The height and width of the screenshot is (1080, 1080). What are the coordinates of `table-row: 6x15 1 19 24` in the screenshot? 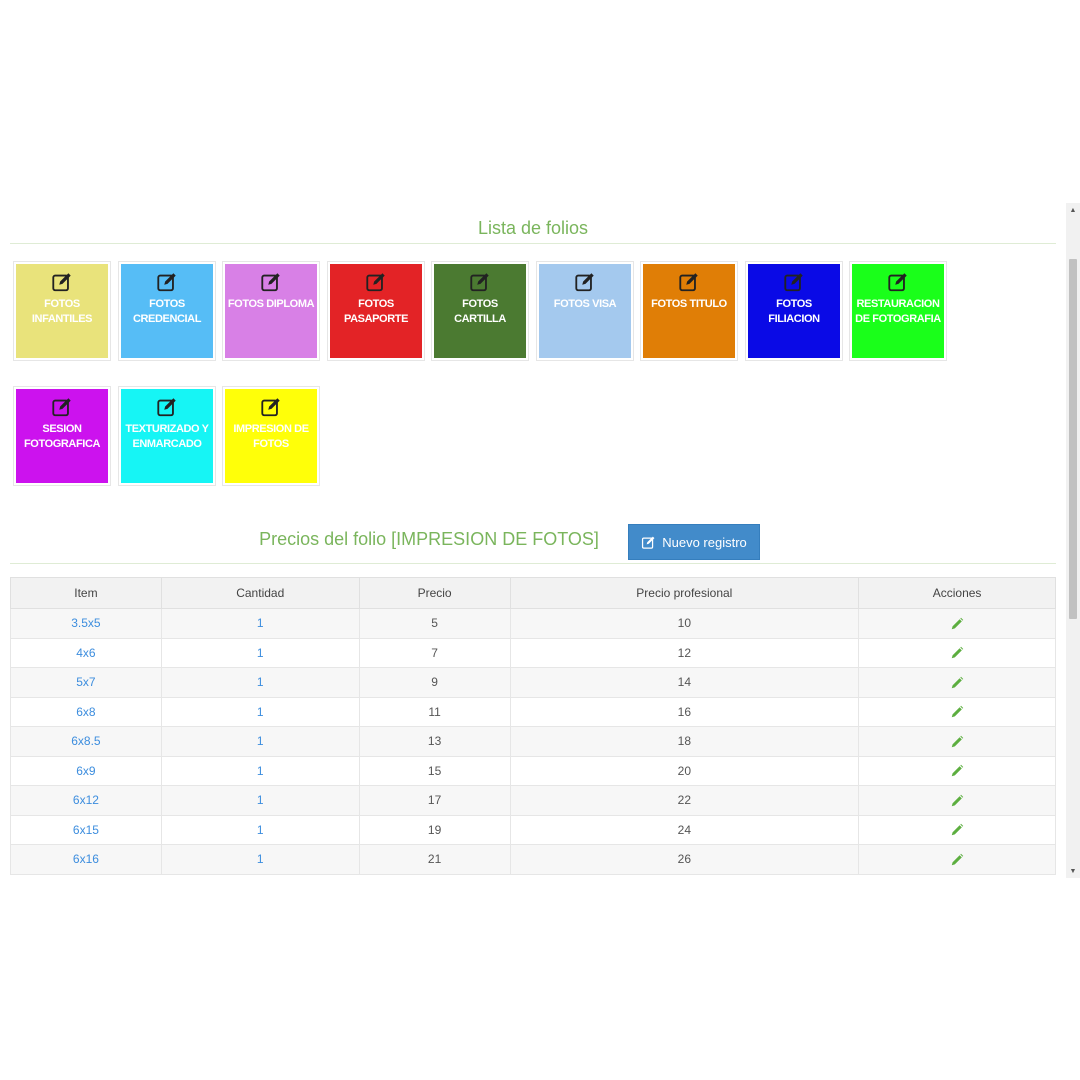 It's located at (533, 829).